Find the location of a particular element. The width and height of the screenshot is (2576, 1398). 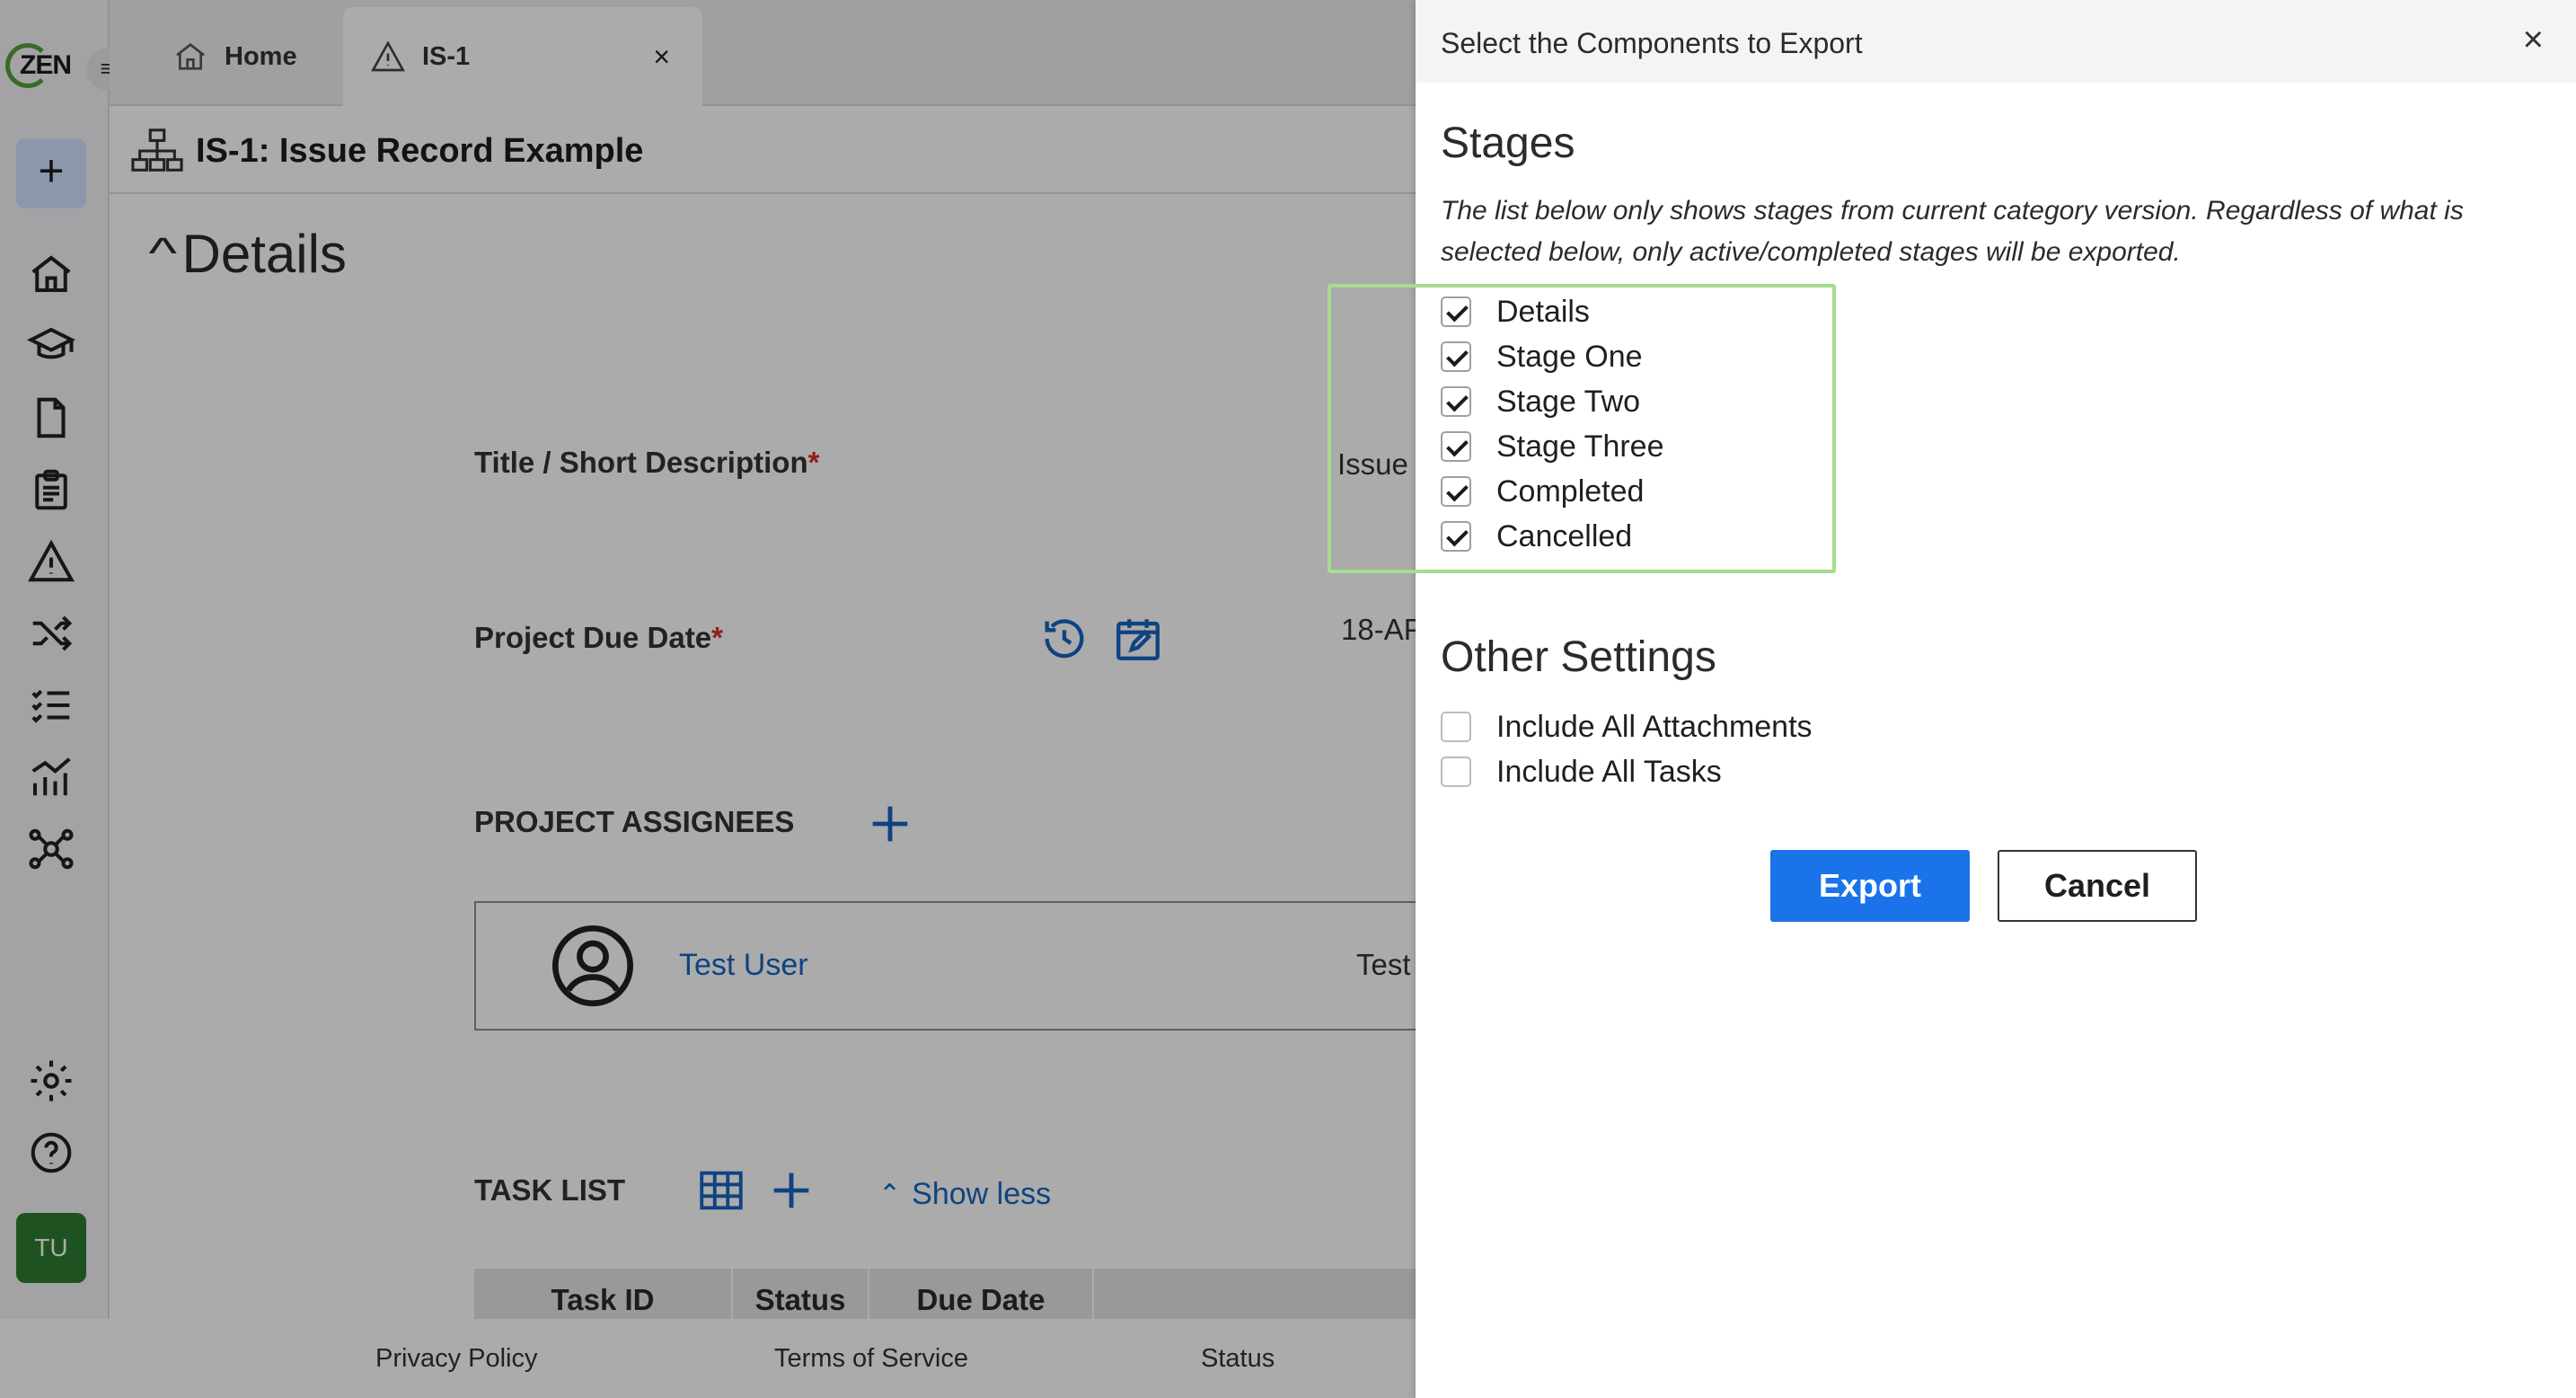

export-dialog-title: Select the Components to Export is located at coordinates (1652, 43).